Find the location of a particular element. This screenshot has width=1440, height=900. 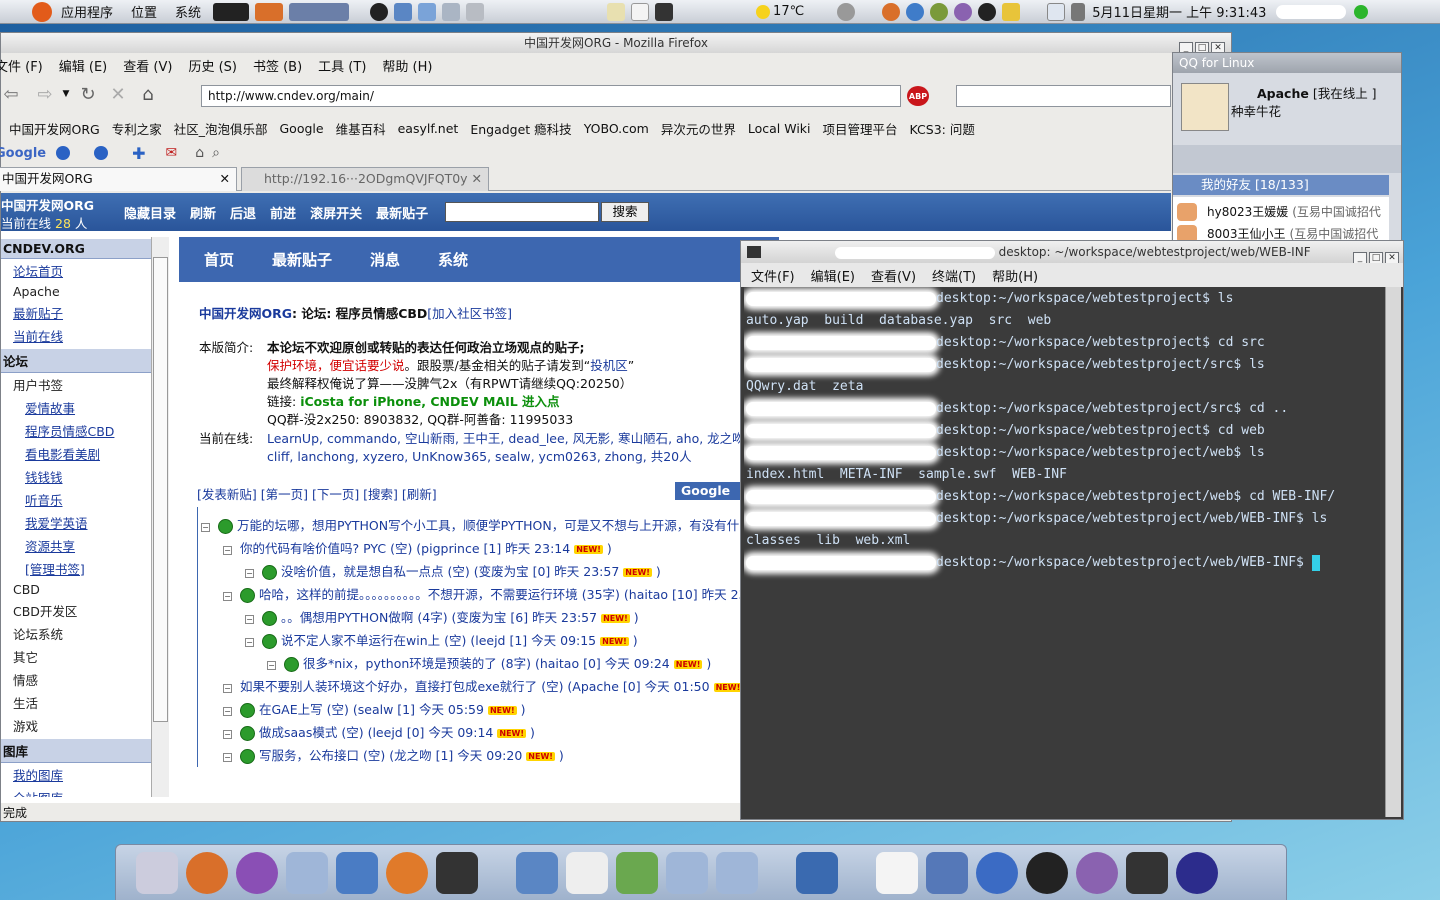

menu-places: 位置 is located at coordinates (144, 11).